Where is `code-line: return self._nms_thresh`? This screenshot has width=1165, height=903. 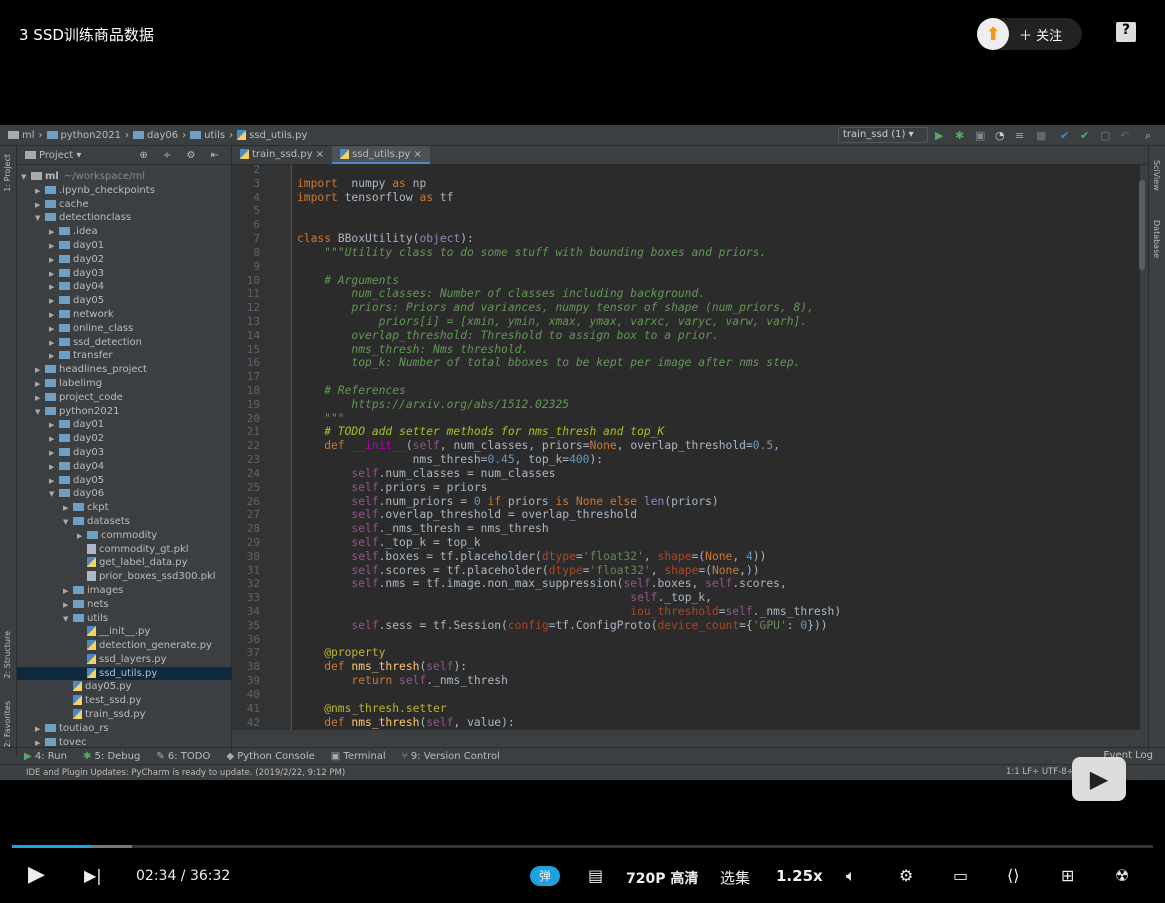 code-line: return self._nms_thresh is located at coordinates (566, 681).